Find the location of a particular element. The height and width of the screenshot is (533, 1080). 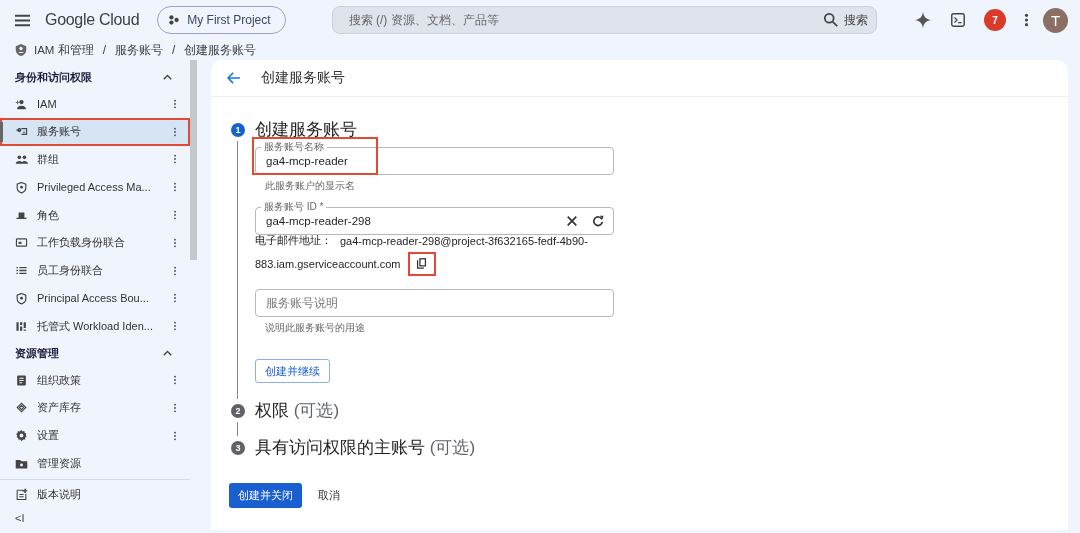

text-field: 服务账号说明 is located at coordinates (434, 303).